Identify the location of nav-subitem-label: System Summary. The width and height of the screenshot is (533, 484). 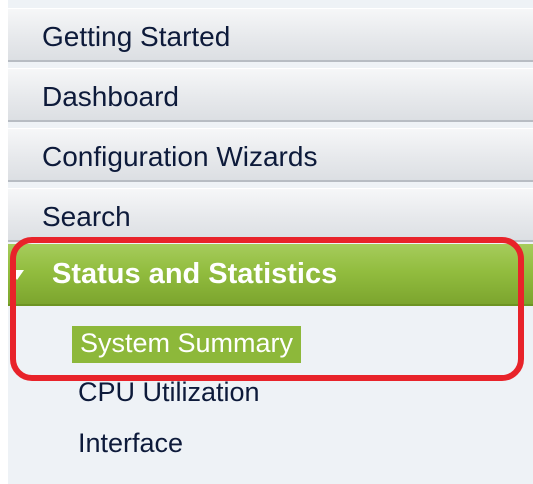
(187, 343).